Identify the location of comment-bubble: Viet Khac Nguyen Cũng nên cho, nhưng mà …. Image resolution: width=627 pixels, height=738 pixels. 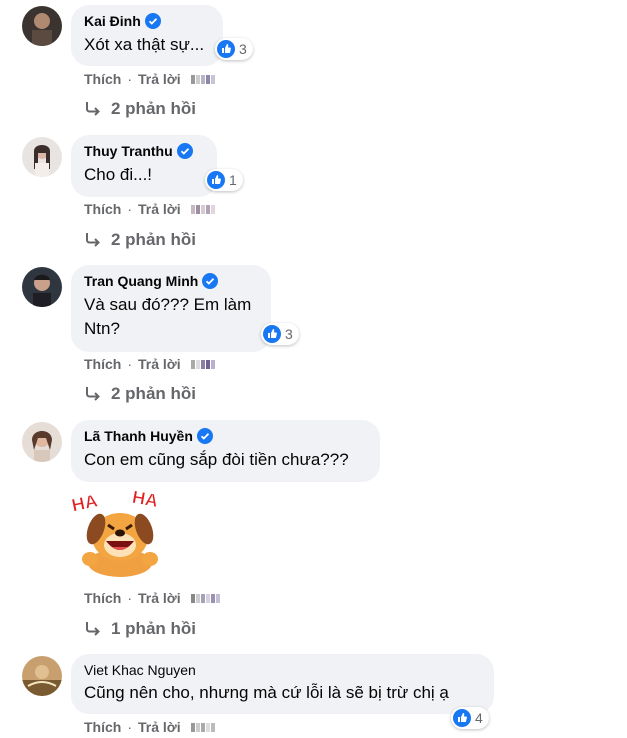
(282, 684).